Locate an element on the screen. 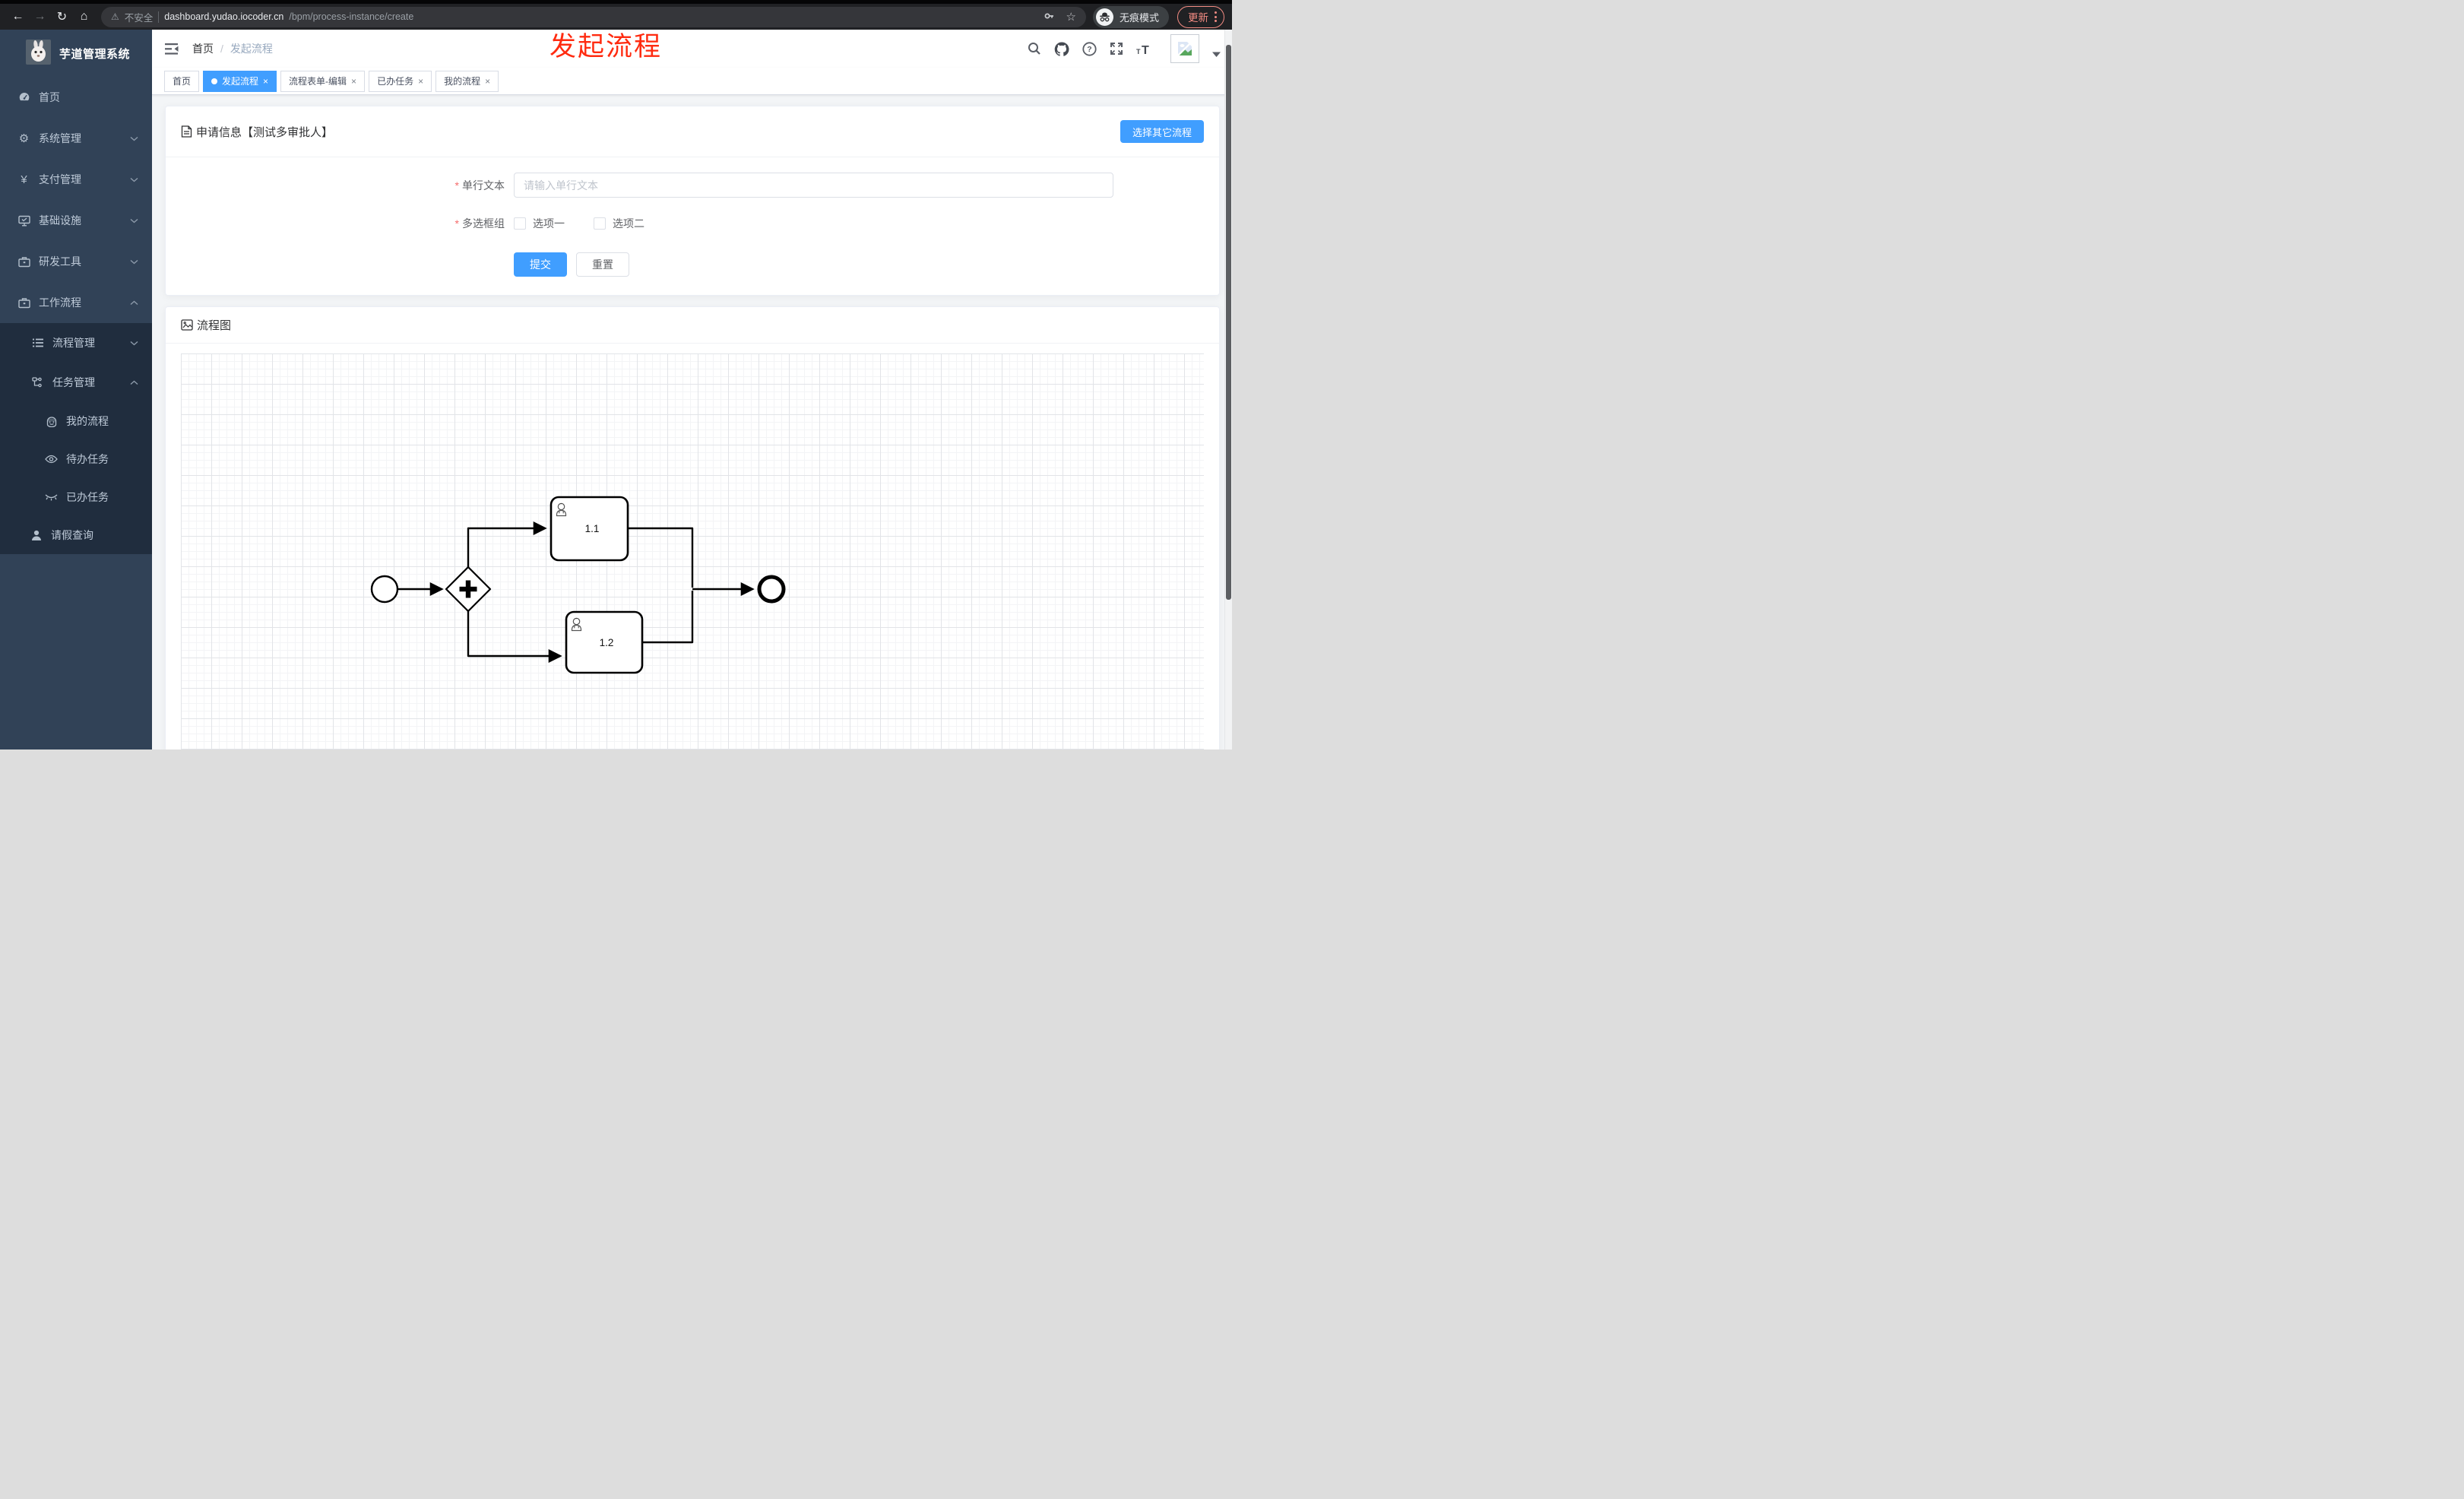 Image resolution: width=2464 pixels, height=1499 pixels. breadcrumb-home: 首页 is located at coordinates (203, 48).